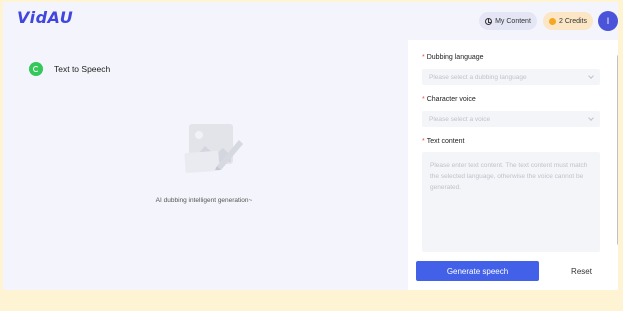 The height and width of the screenshot is (311, 623). I want to click on credits-label: 2 Credits, so click(572, 21).